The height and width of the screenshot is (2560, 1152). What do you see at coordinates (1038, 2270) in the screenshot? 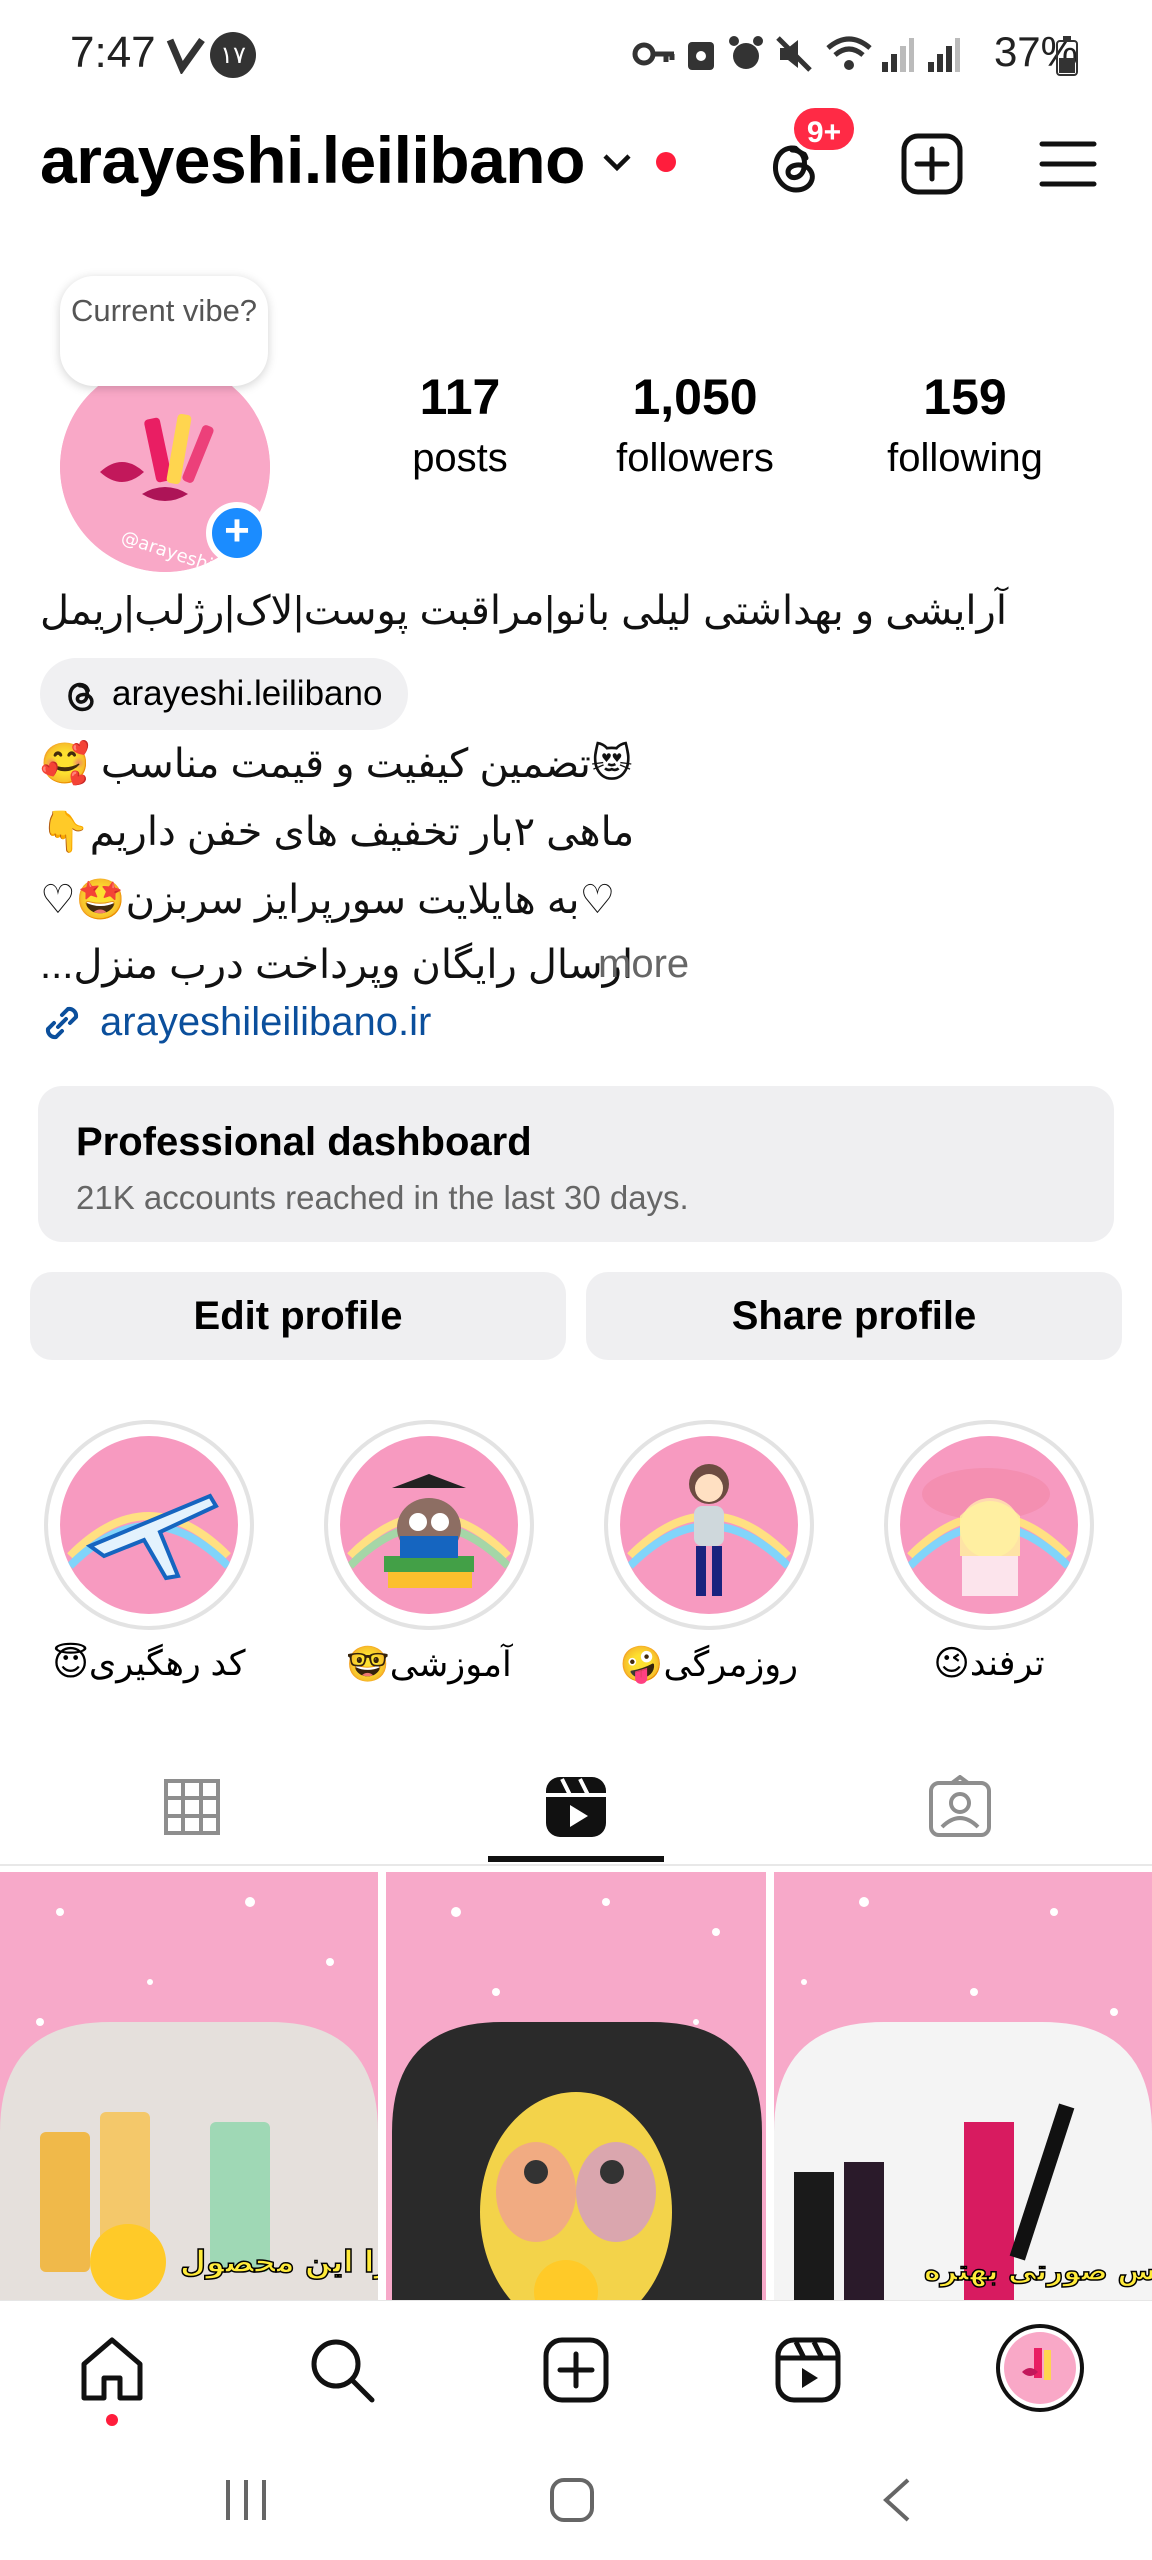
I see `reel-caption: اسنس صورتی بهتره` at bounding box center [1038, 2270].